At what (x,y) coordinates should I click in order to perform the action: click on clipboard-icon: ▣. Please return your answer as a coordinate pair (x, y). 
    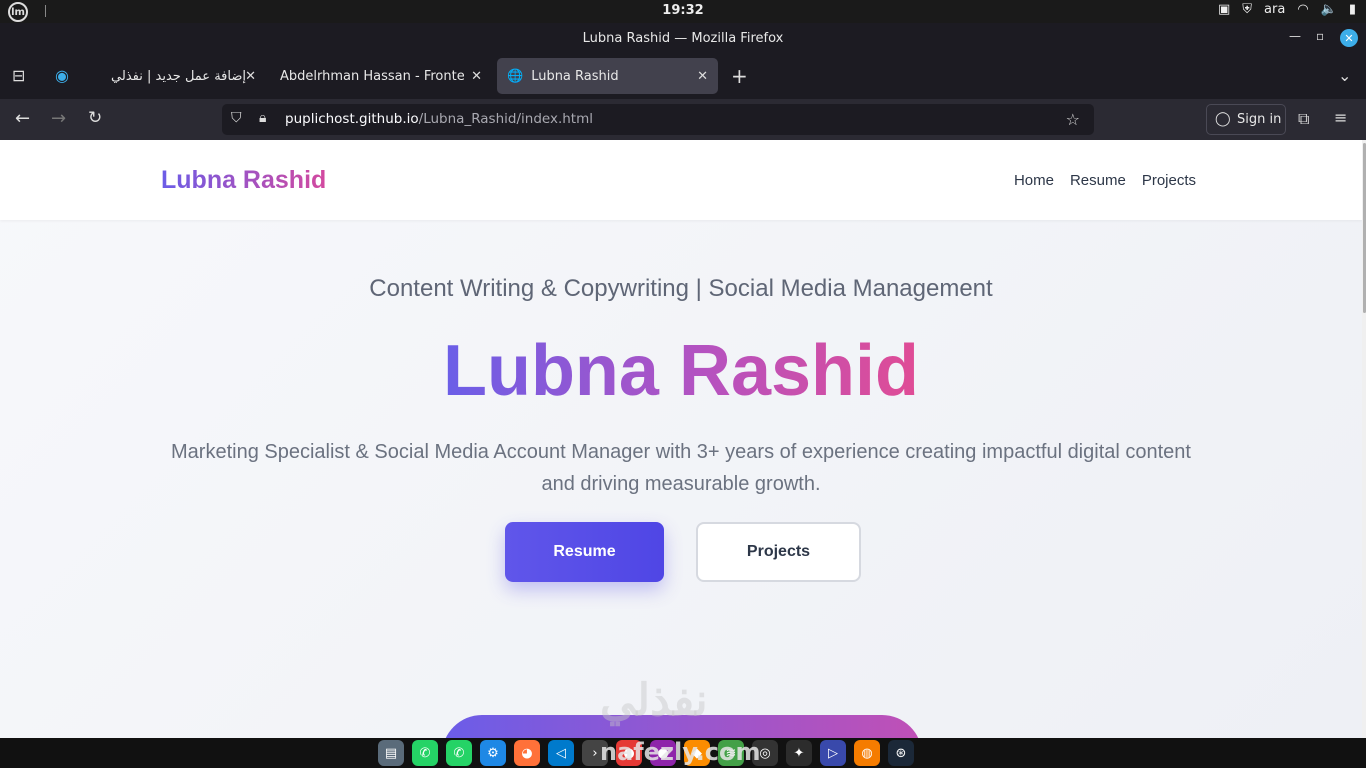
    Looking at the image, I should click on (1224, 9).